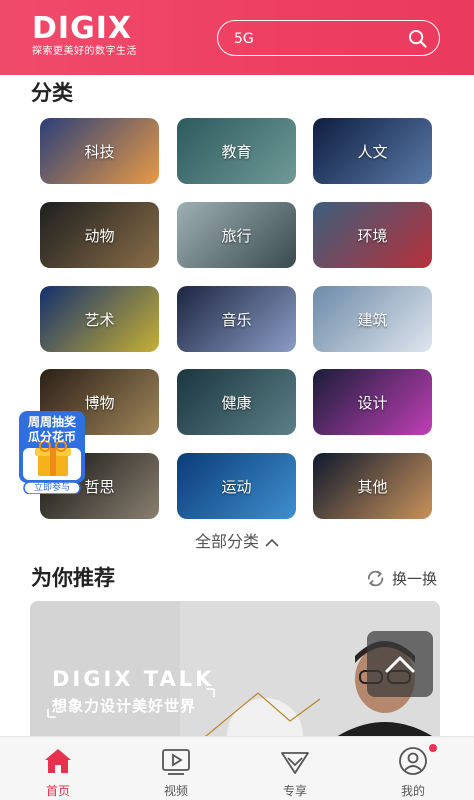 This screenshot has width=474, height=800. What do you see at coordinates (433, 748) in the screenshot?
I see `notification-dot` at bounding box center [433, 748].